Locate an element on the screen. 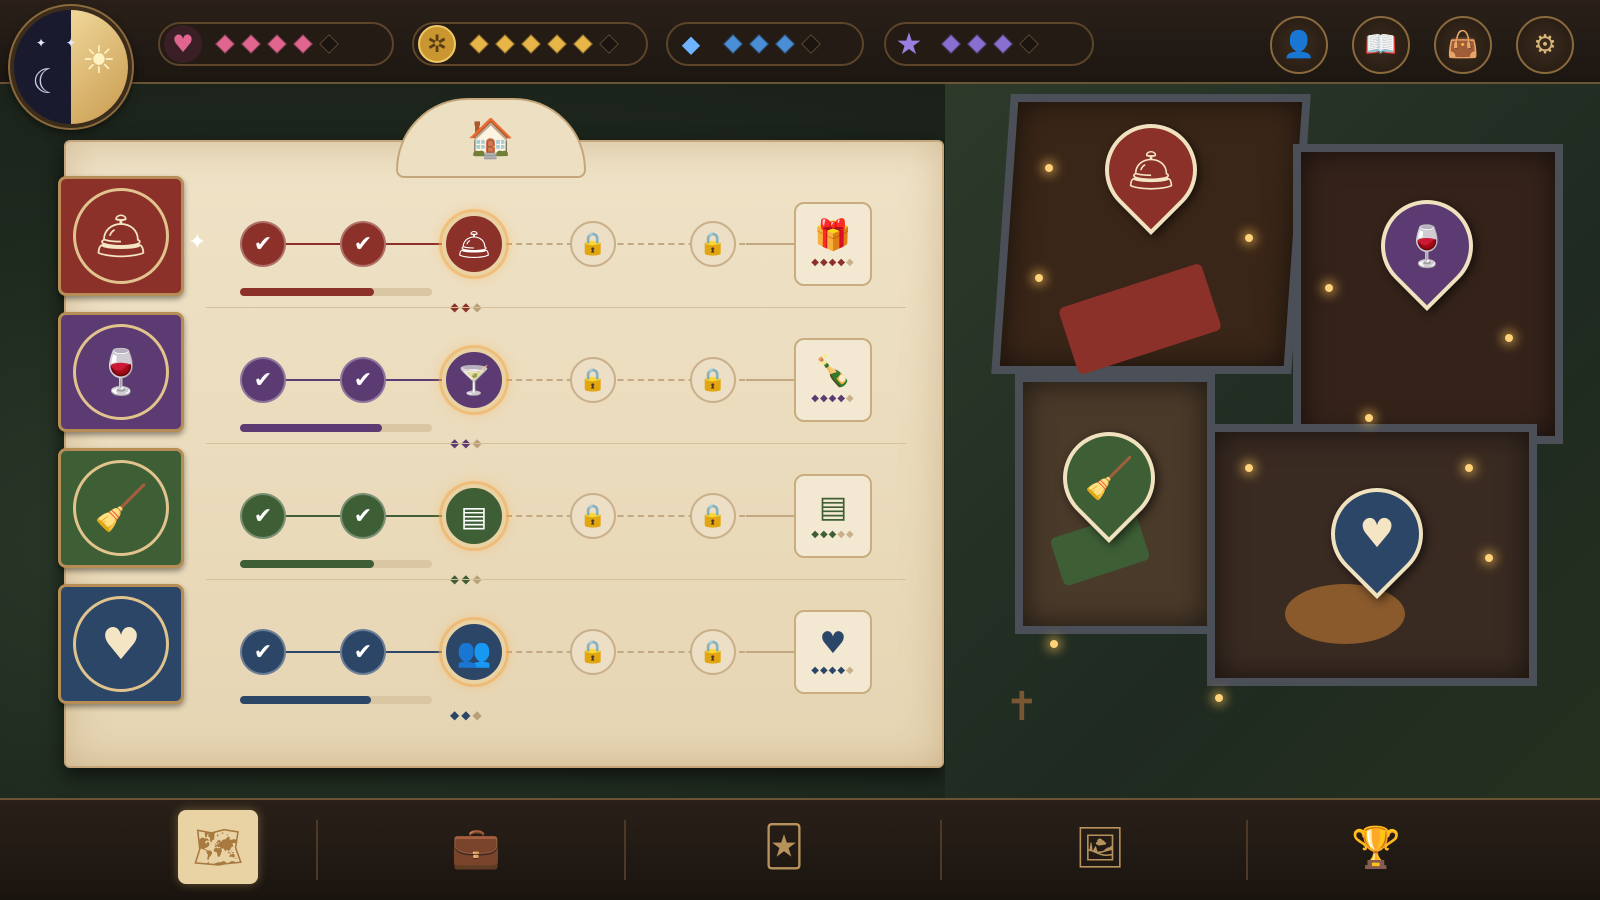 This screenshot has height=900, width=1600. current-node-care: 👥 is located at coordinates (474, 652).